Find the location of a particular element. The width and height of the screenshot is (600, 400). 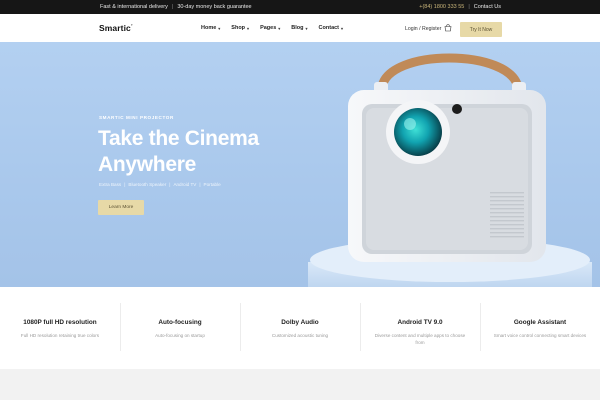

nav-item-home: Home ▾ is located at coordinates (210, 28).